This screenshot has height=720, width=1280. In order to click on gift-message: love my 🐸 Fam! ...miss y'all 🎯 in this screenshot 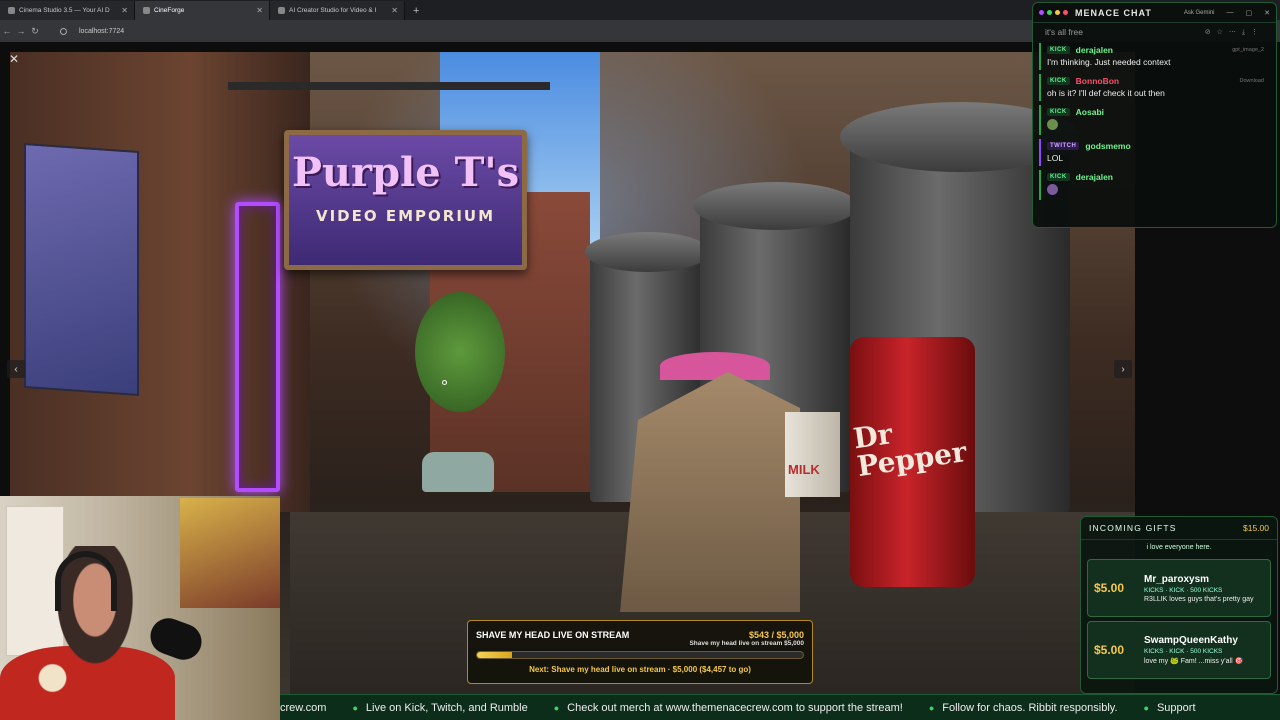, I will do `click(1194, 661)`.